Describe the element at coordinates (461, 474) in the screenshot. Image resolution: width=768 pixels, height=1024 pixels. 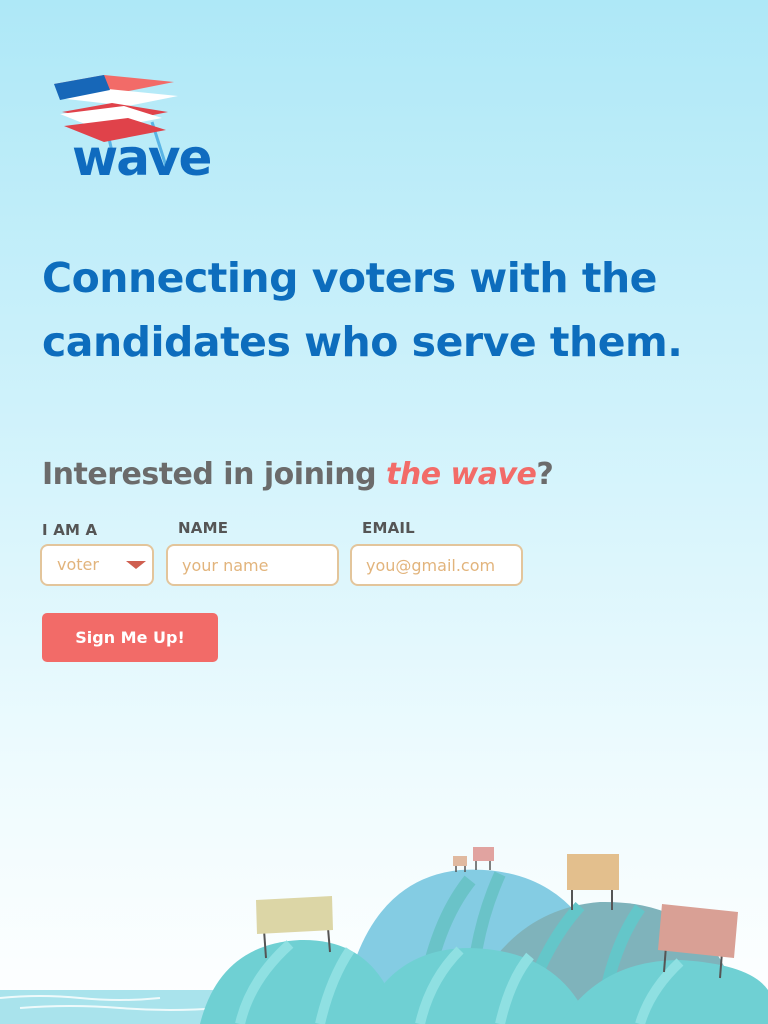
I see `signup-prompt-accent: the wave` at that location.